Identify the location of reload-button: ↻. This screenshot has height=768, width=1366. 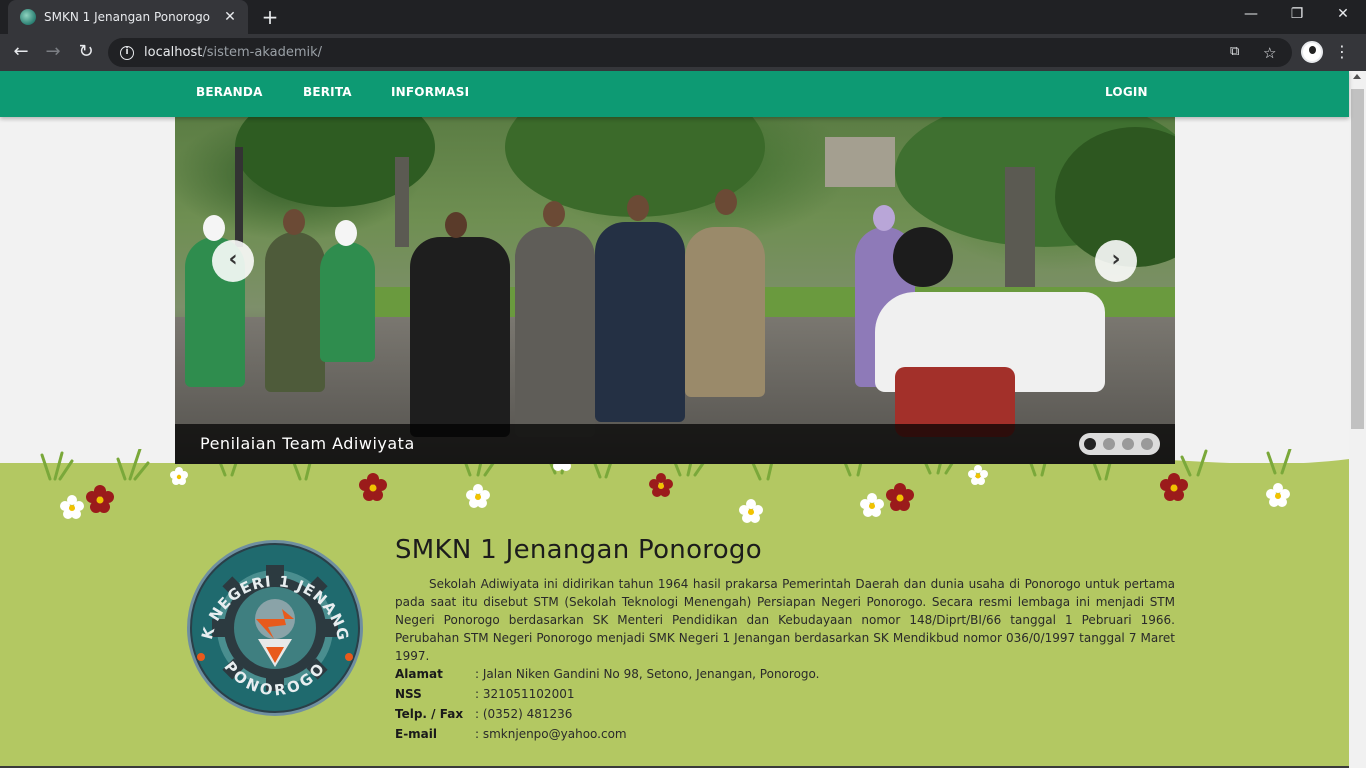
(86, 53).